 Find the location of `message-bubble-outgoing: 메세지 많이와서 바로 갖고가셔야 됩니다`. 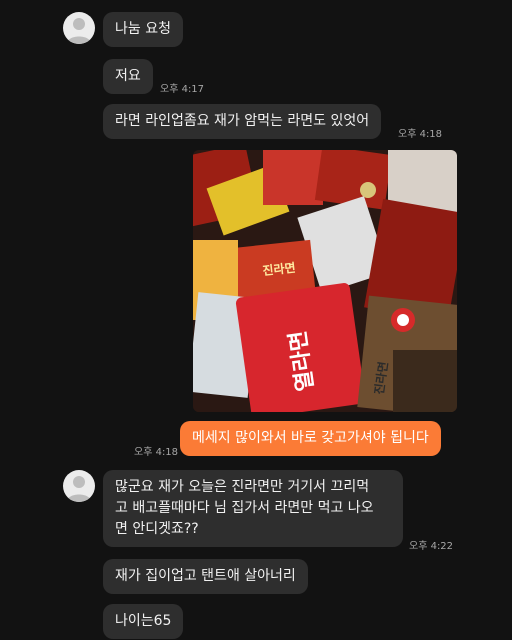

message-bubble-outgoing: 메세지 많이와서 바로 갖고가셔야 됩니다 is located at coordinates (310, 438).